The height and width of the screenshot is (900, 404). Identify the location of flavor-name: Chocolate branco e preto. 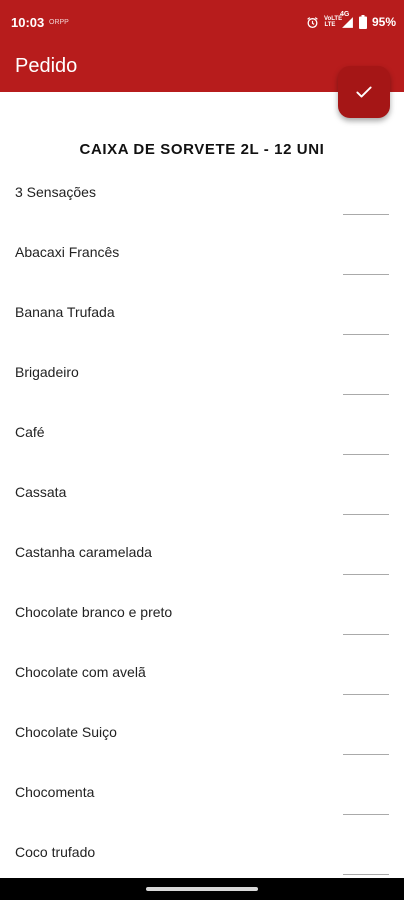
(94, 612).